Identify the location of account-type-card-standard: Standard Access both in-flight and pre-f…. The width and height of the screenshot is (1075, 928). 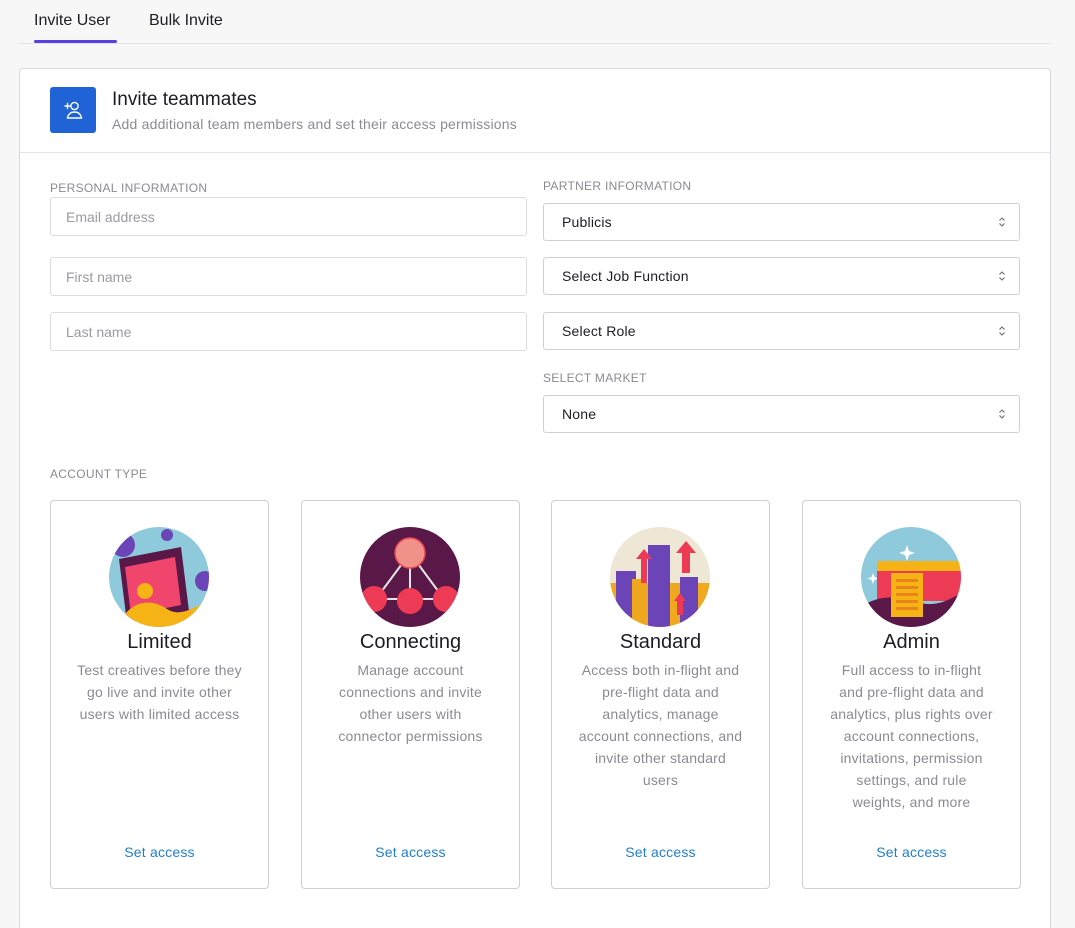
(660, 694).